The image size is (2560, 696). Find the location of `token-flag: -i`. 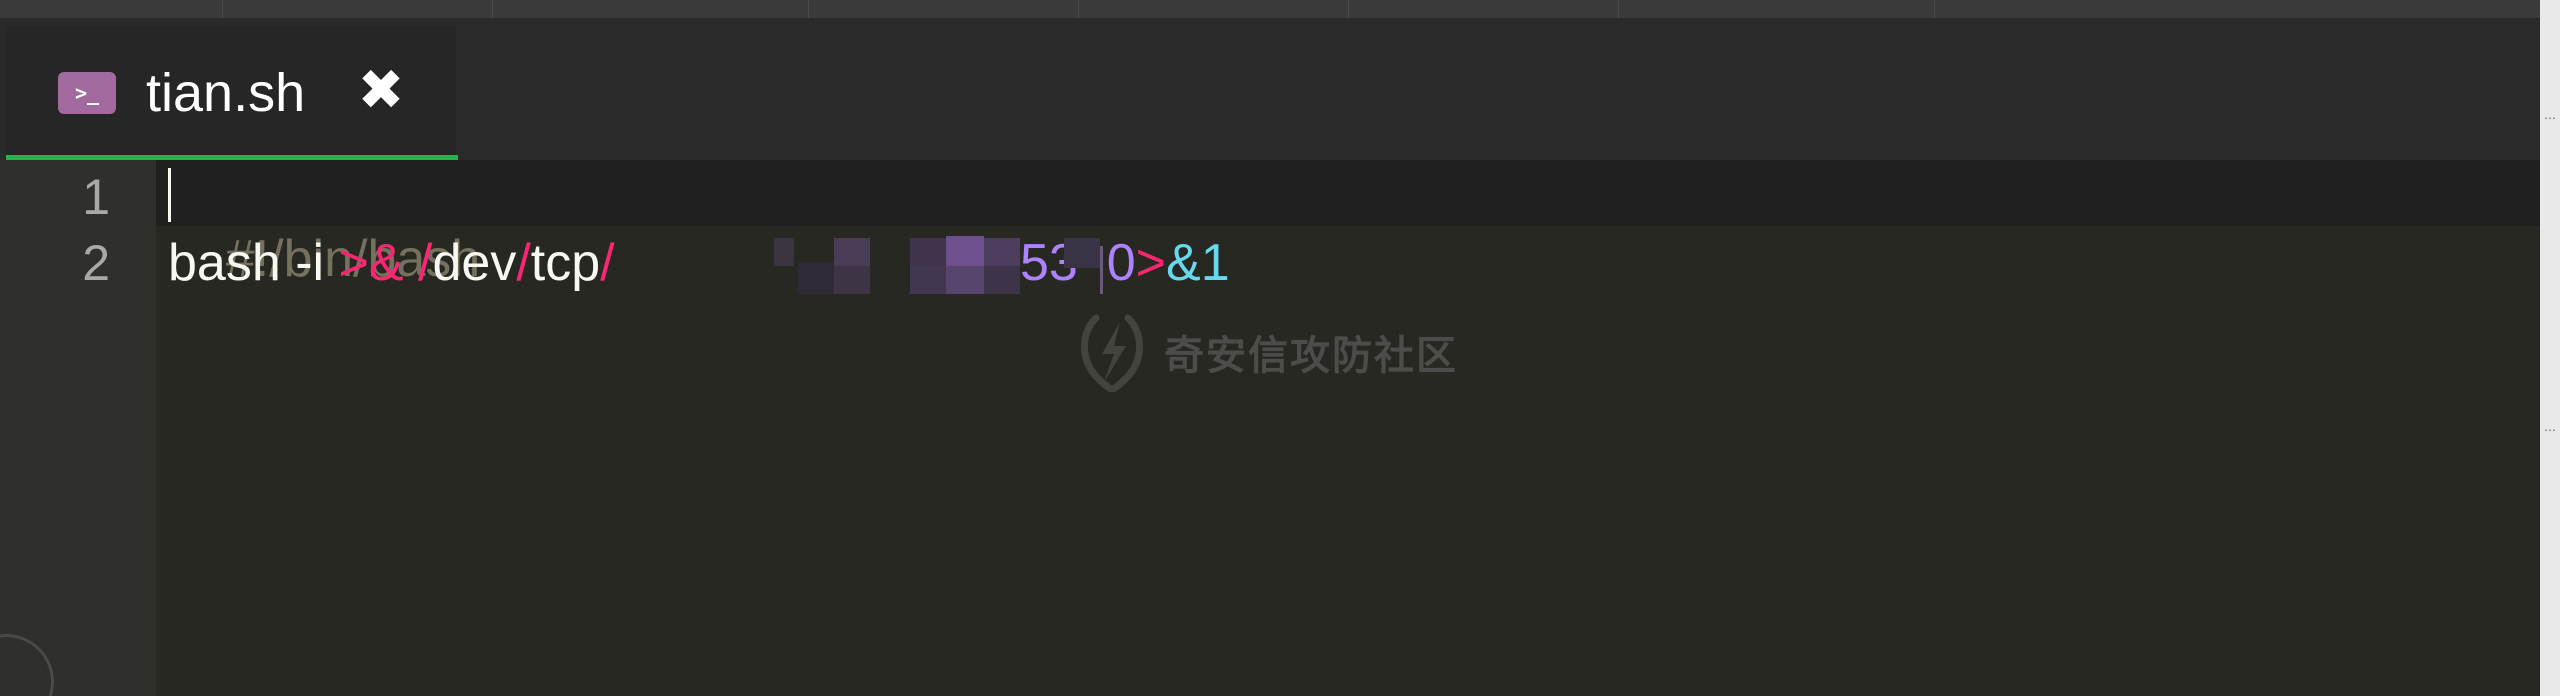

token-flag: -i is located at coordinates (302, 263).